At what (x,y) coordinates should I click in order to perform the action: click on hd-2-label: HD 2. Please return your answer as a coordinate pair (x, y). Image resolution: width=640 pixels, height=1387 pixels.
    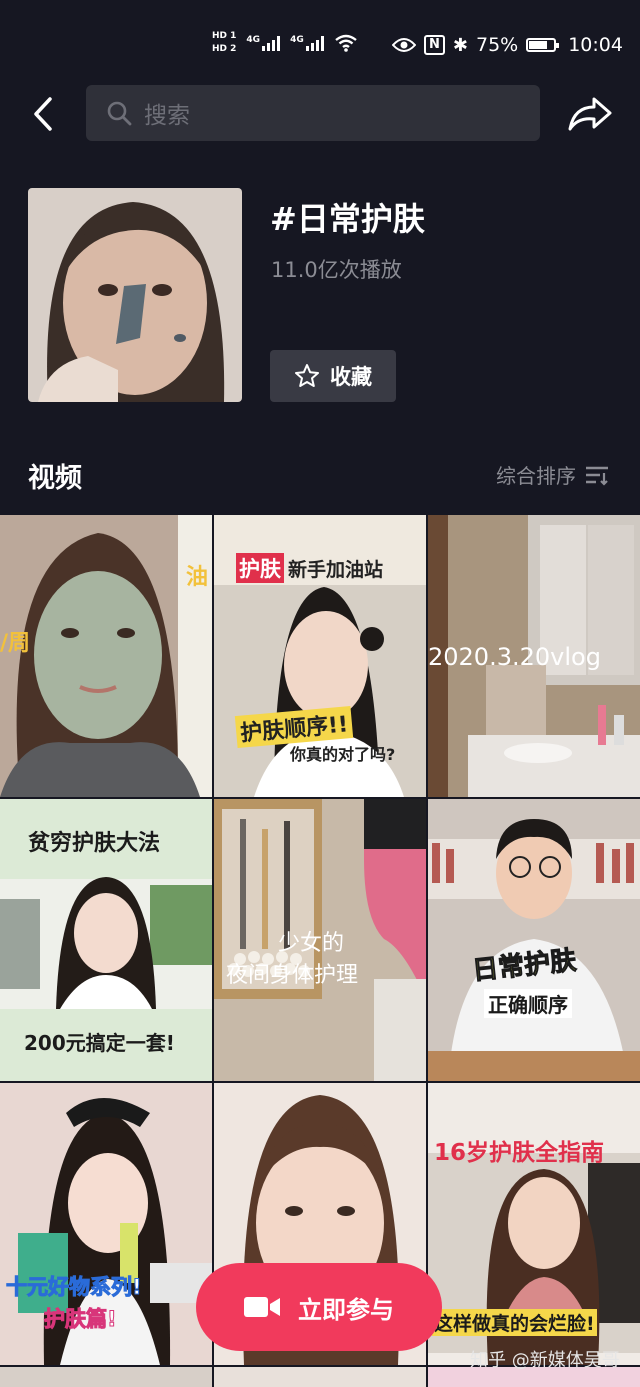
    Looking at the image, I should click on (224, 49).